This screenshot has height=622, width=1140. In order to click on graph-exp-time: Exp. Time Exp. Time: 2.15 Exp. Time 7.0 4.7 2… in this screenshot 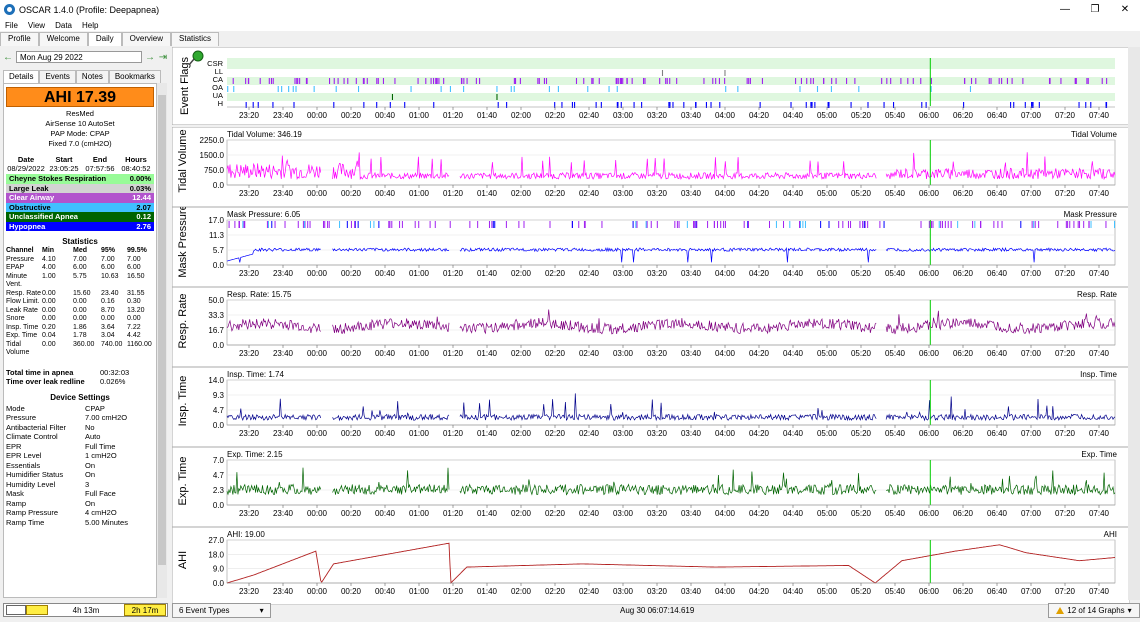, I will do `click(651, 487)`.